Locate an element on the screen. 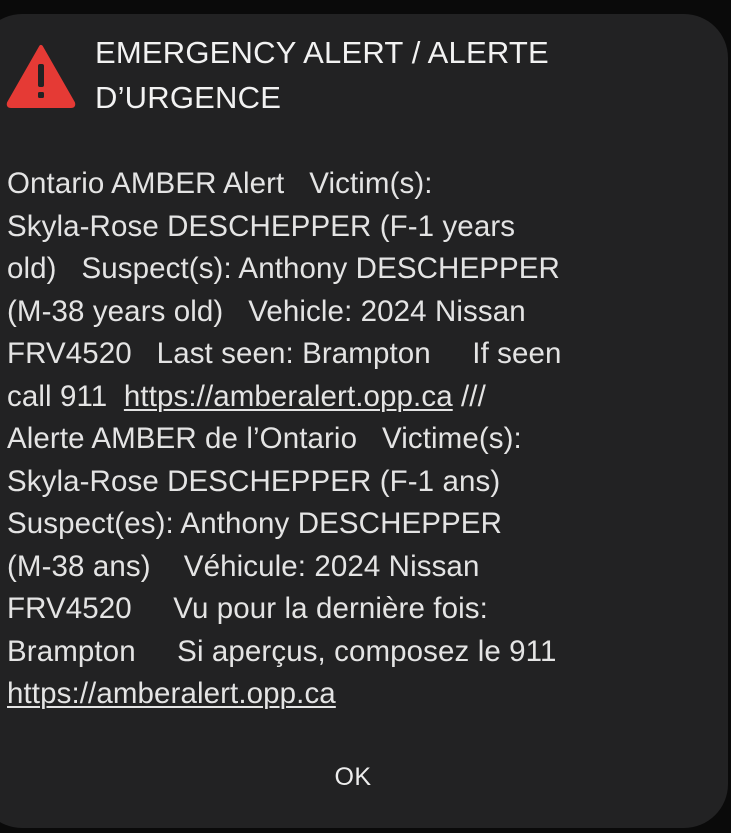 The image size is (731, 833). message-text: call 911 is located at coordinates (65, 396).